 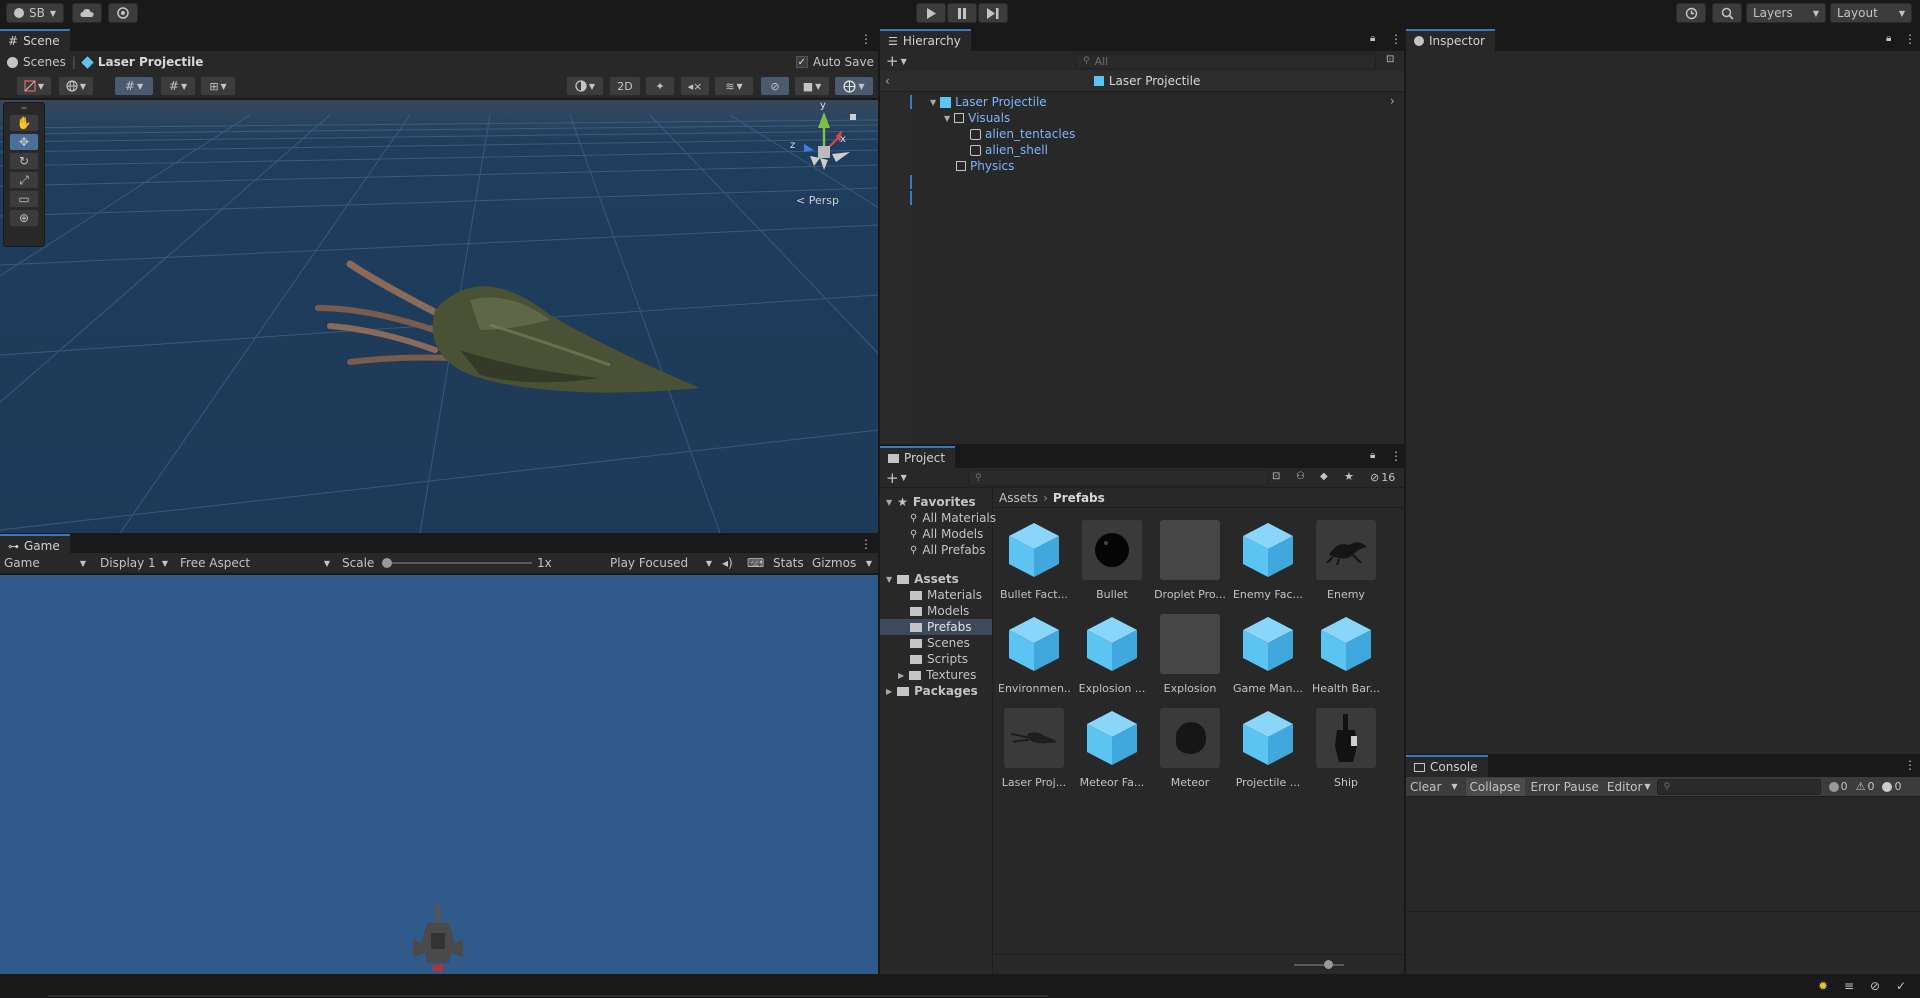 What do you see at coordinates (1565, 787) in the screenshot?
I see `error-pause-toggle: Error Pause` at bounding box center [1565, 787].